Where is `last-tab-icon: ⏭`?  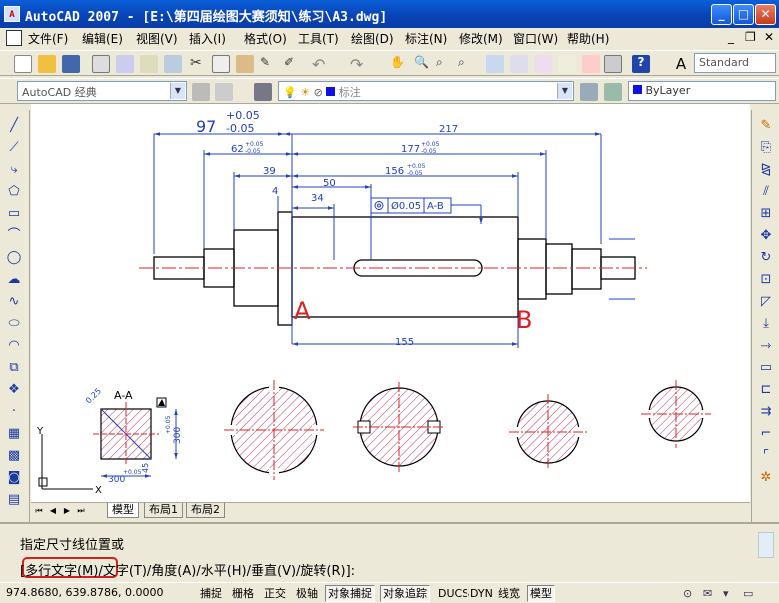
last-tab-icon: ⏭ is located at coordinates (81, 510).